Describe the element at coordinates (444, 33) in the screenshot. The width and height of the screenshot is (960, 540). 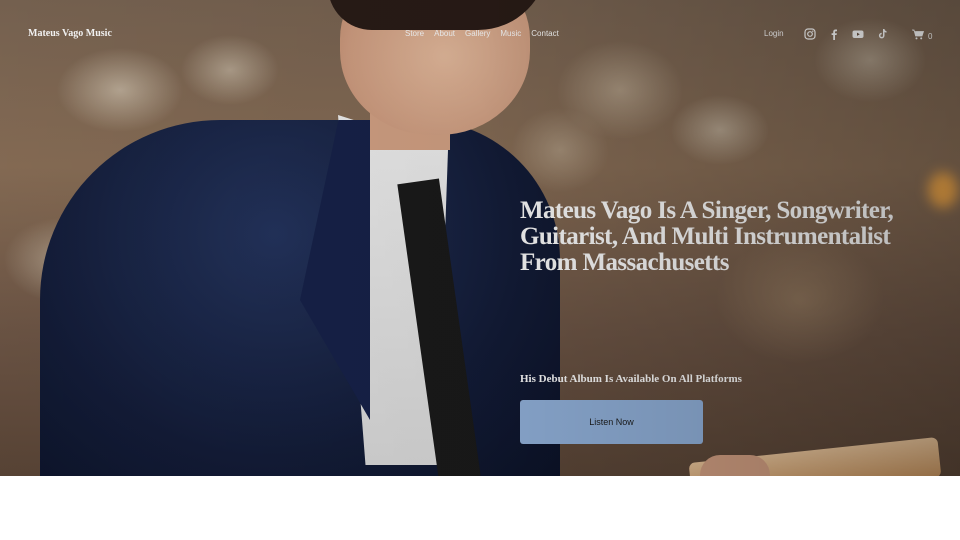
I see `nav-about: About` at that location.